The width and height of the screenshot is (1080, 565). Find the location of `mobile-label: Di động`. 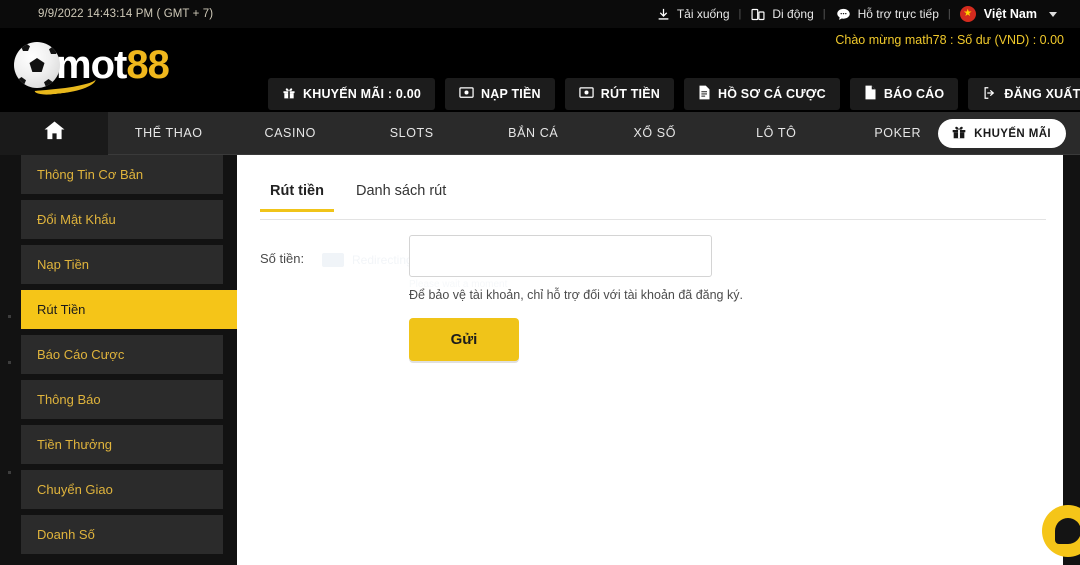

mobile-label: Di động is located at coordinates (793, 14).